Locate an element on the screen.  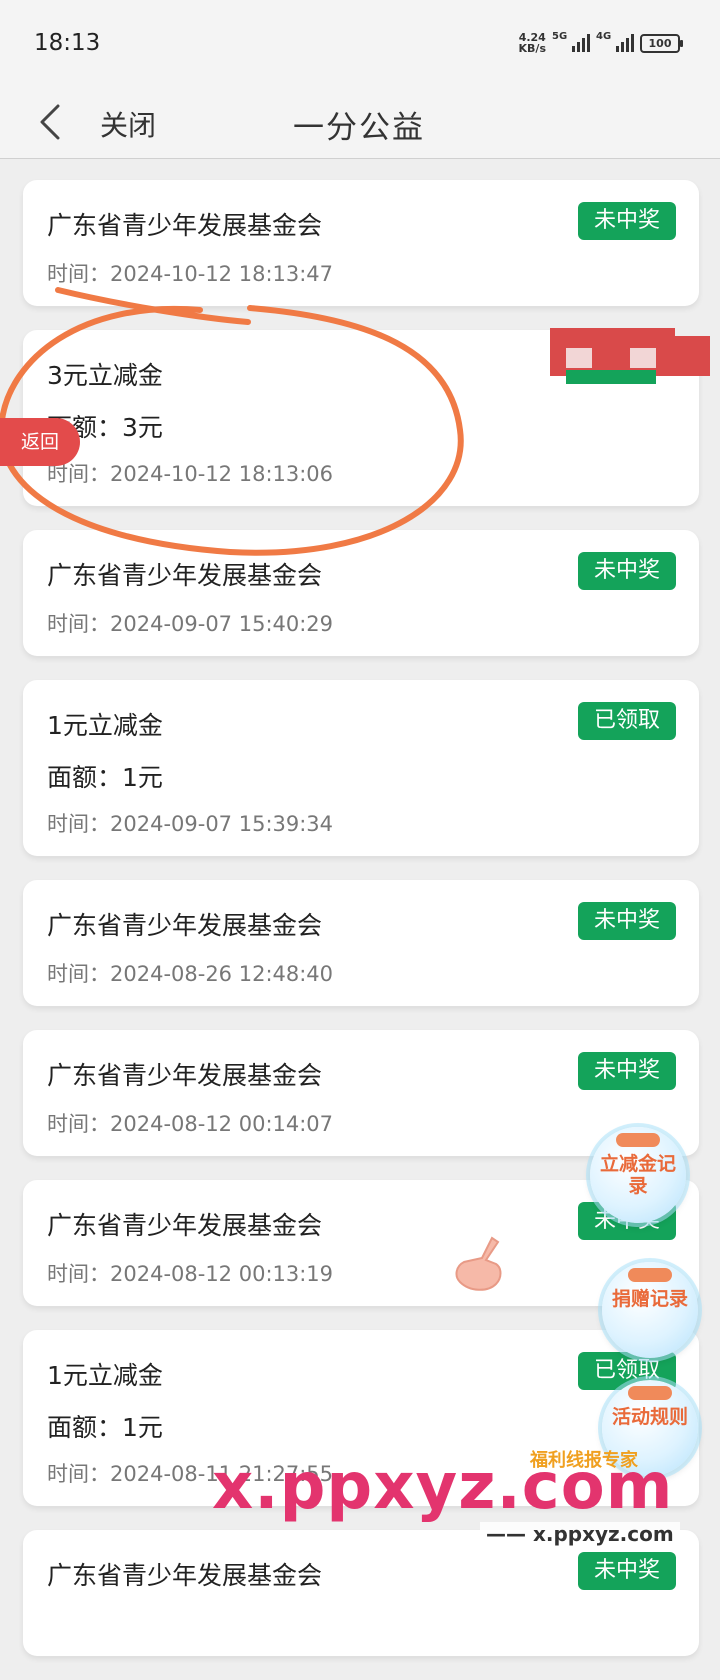
chevron-left-icon is located at coordinates (51, 122).